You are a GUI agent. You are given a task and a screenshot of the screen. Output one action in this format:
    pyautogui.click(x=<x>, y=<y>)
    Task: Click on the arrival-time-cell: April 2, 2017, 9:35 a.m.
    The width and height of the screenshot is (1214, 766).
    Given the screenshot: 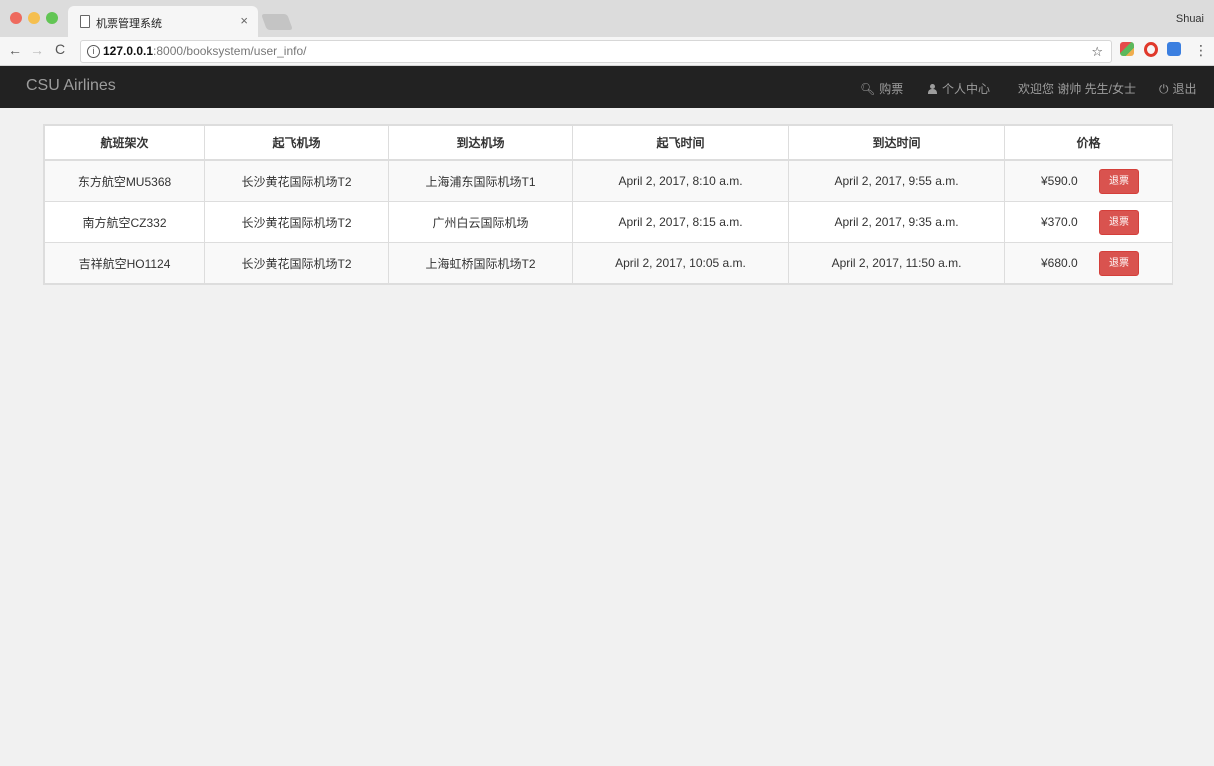 What is the action you would take?
    pyautogui.click(x=896, y=222)
    